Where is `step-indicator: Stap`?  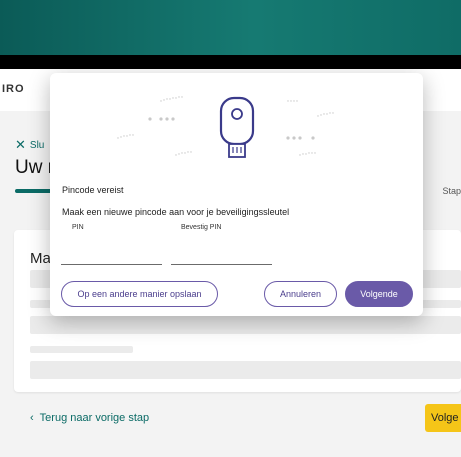 step-indicator: Stap is located at coordinates (451, 191).